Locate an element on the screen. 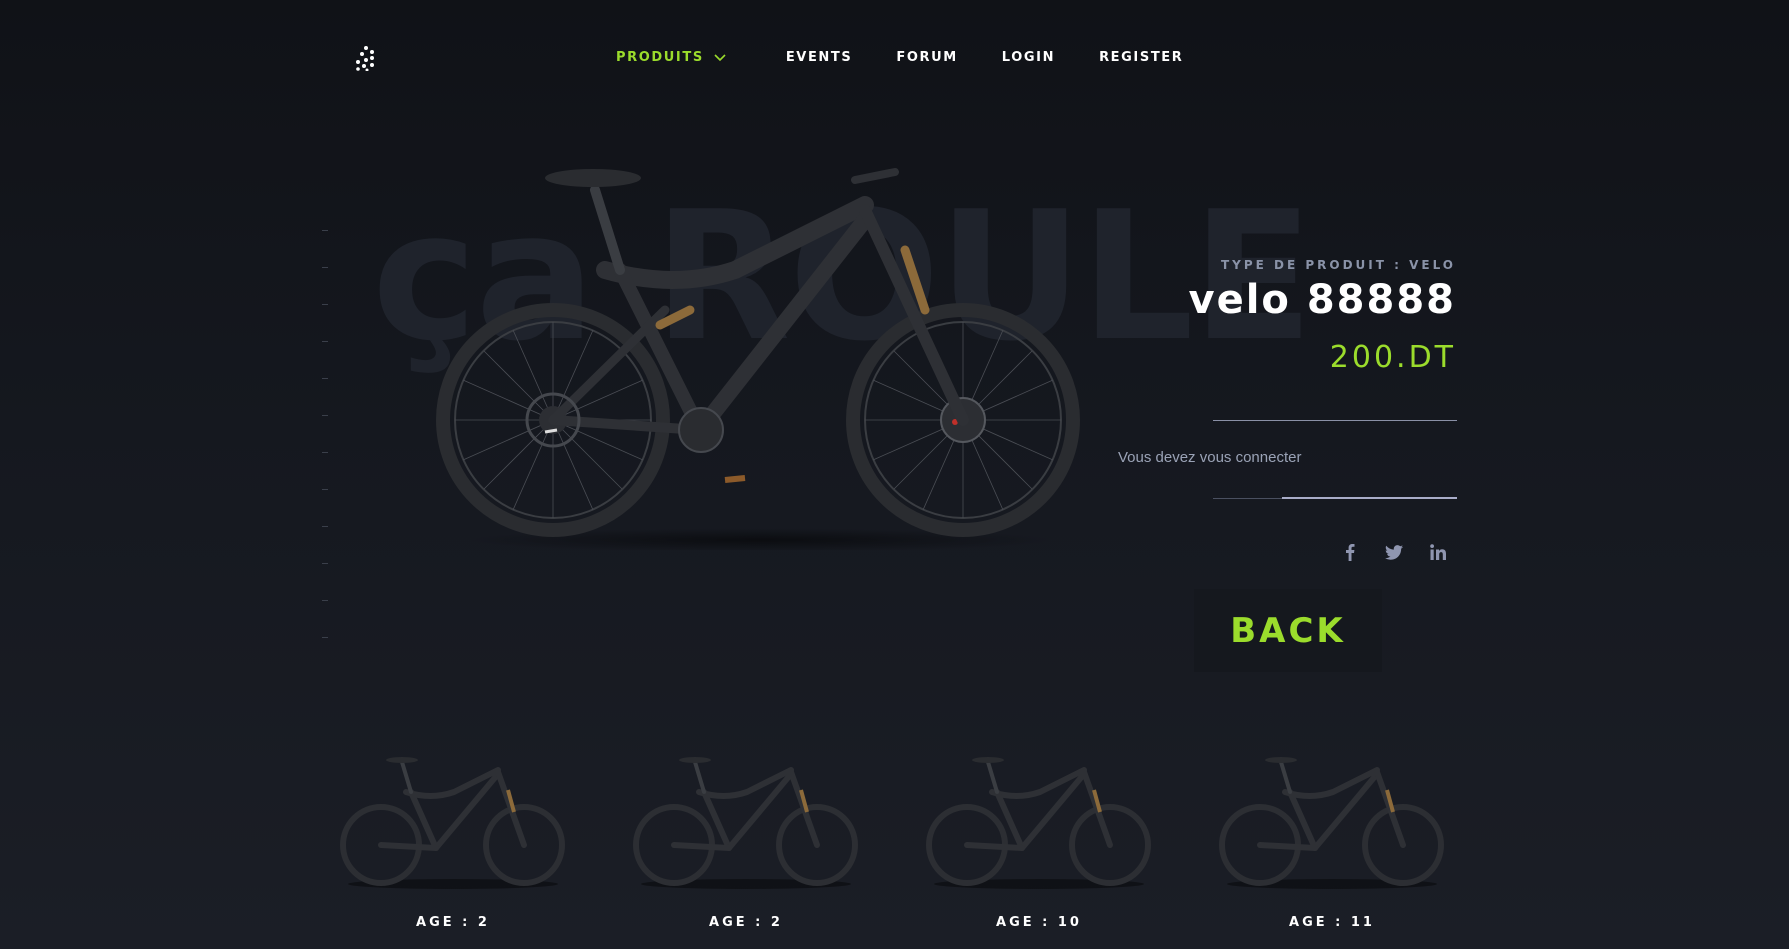  social-links is located at coordinates (1394, 552).